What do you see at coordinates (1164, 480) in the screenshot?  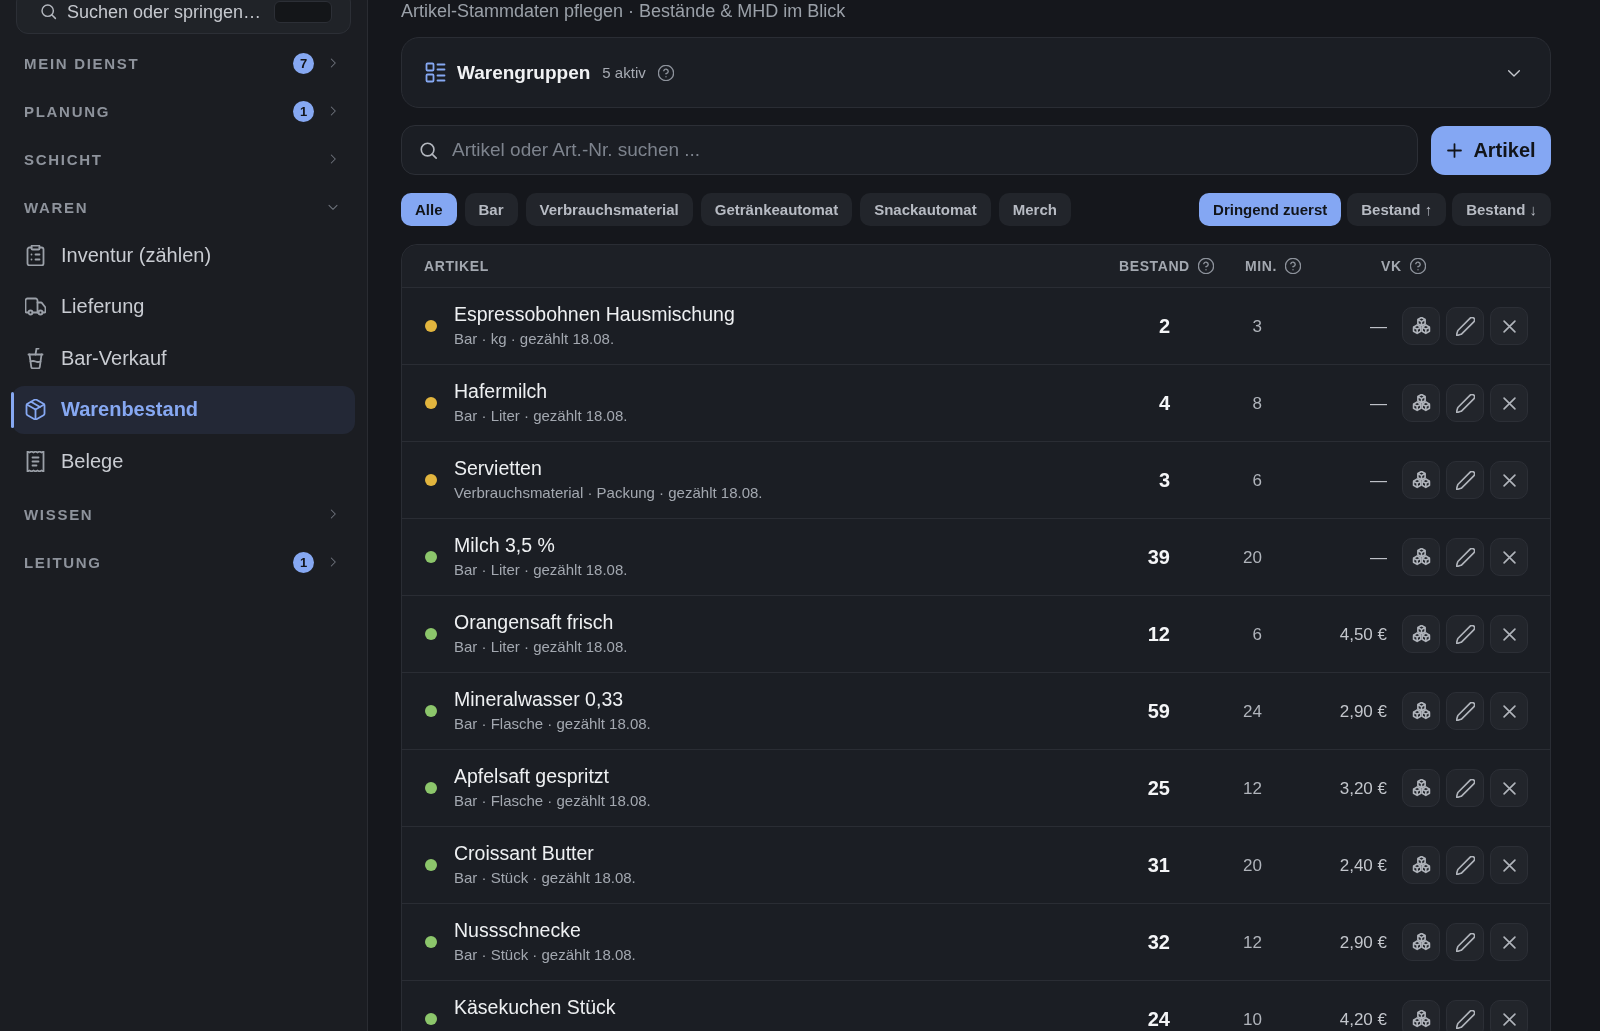 I see `stock-cell: 3` at bounding box center [1164, 480].